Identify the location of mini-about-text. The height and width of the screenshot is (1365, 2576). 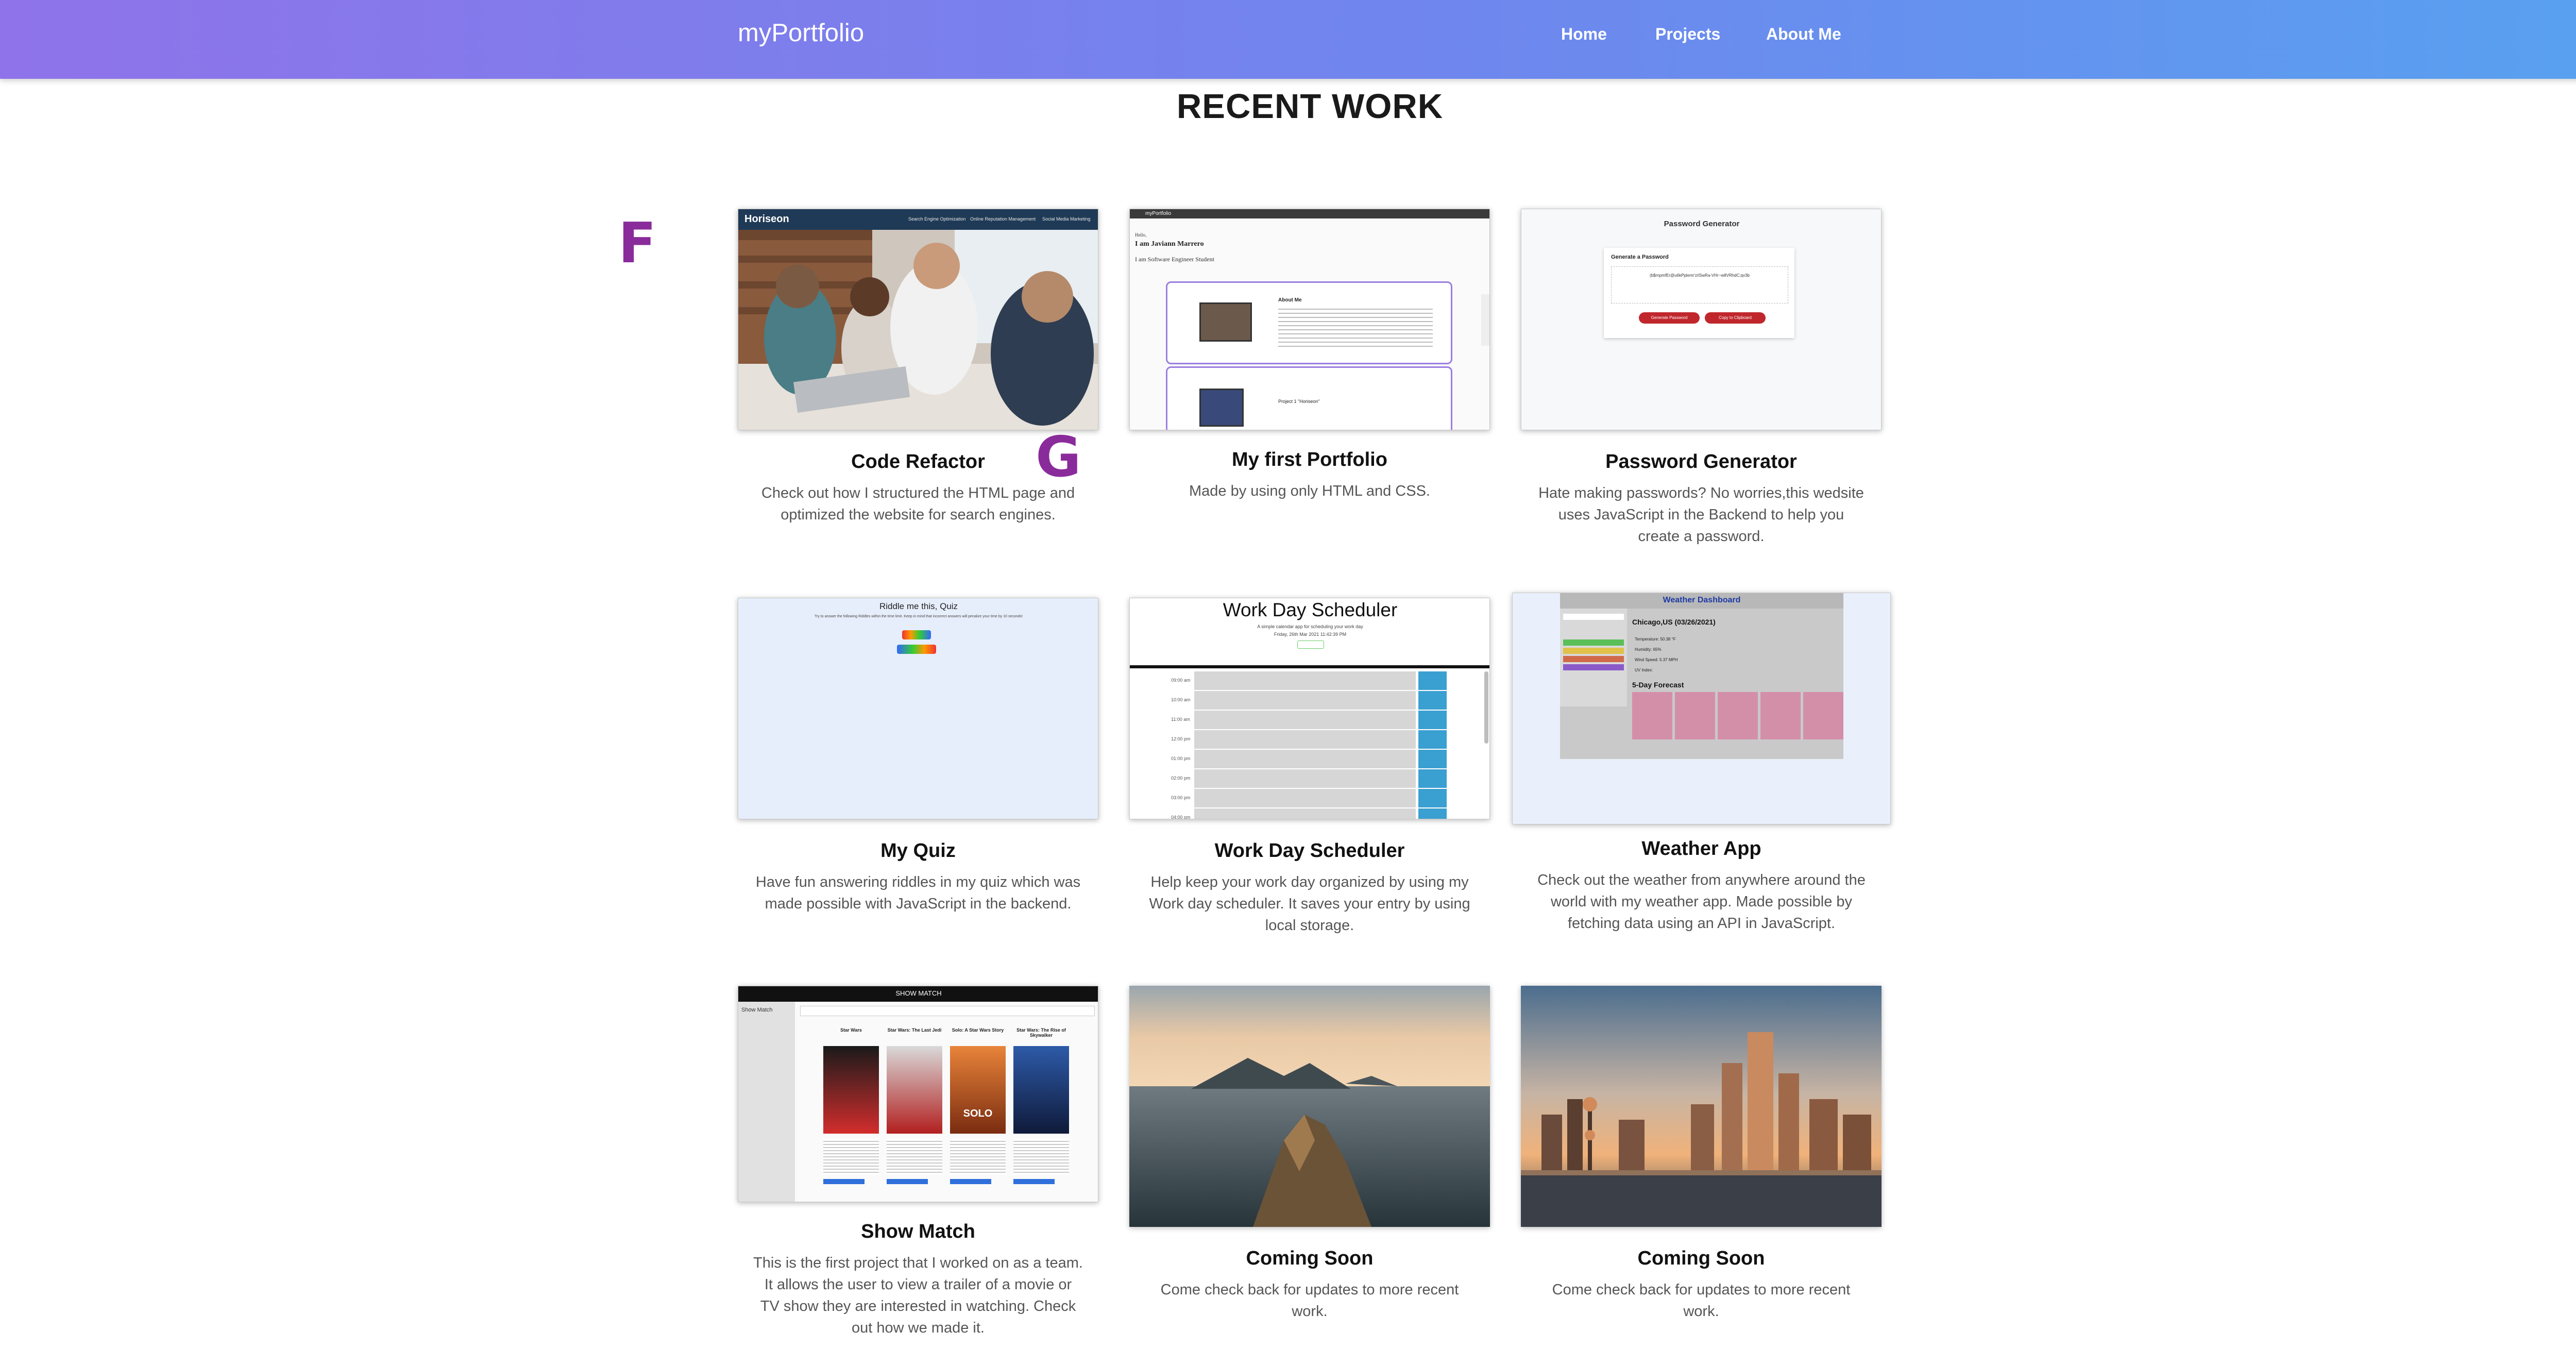
(1356, 328).